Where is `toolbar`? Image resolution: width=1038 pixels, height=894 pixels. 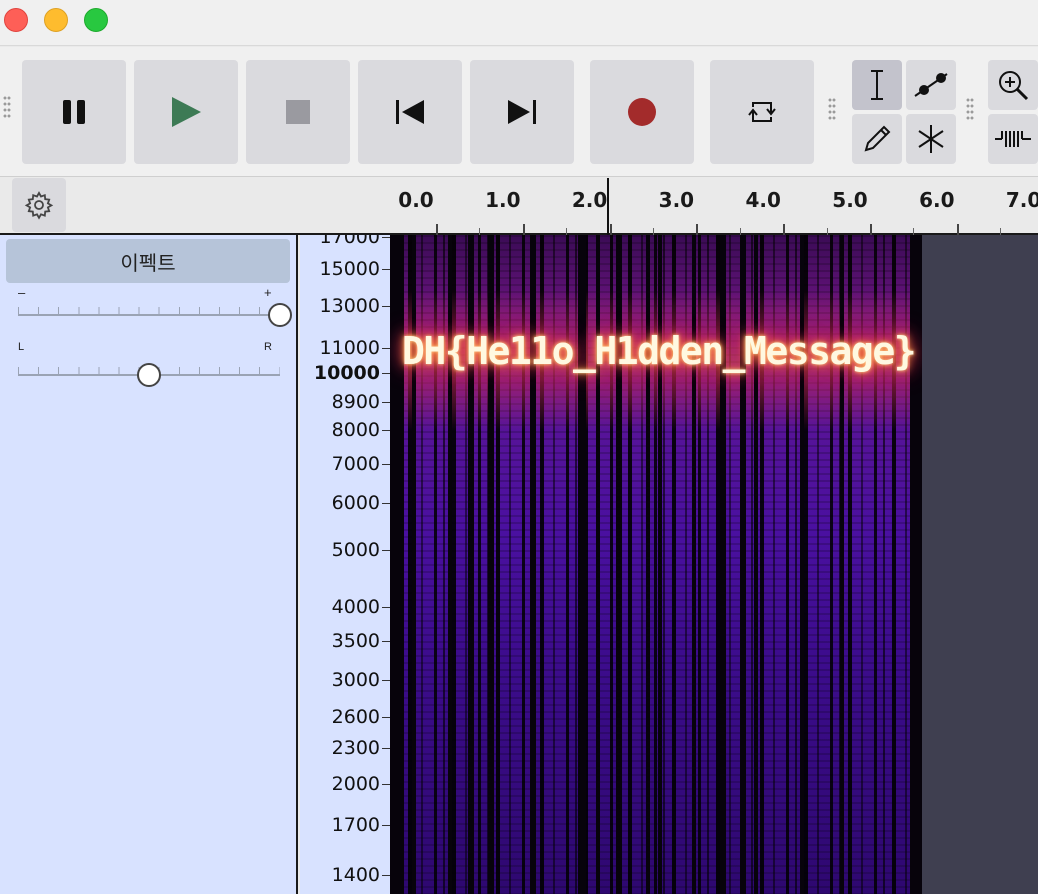 toolbar is located at coordinates (519, 112).